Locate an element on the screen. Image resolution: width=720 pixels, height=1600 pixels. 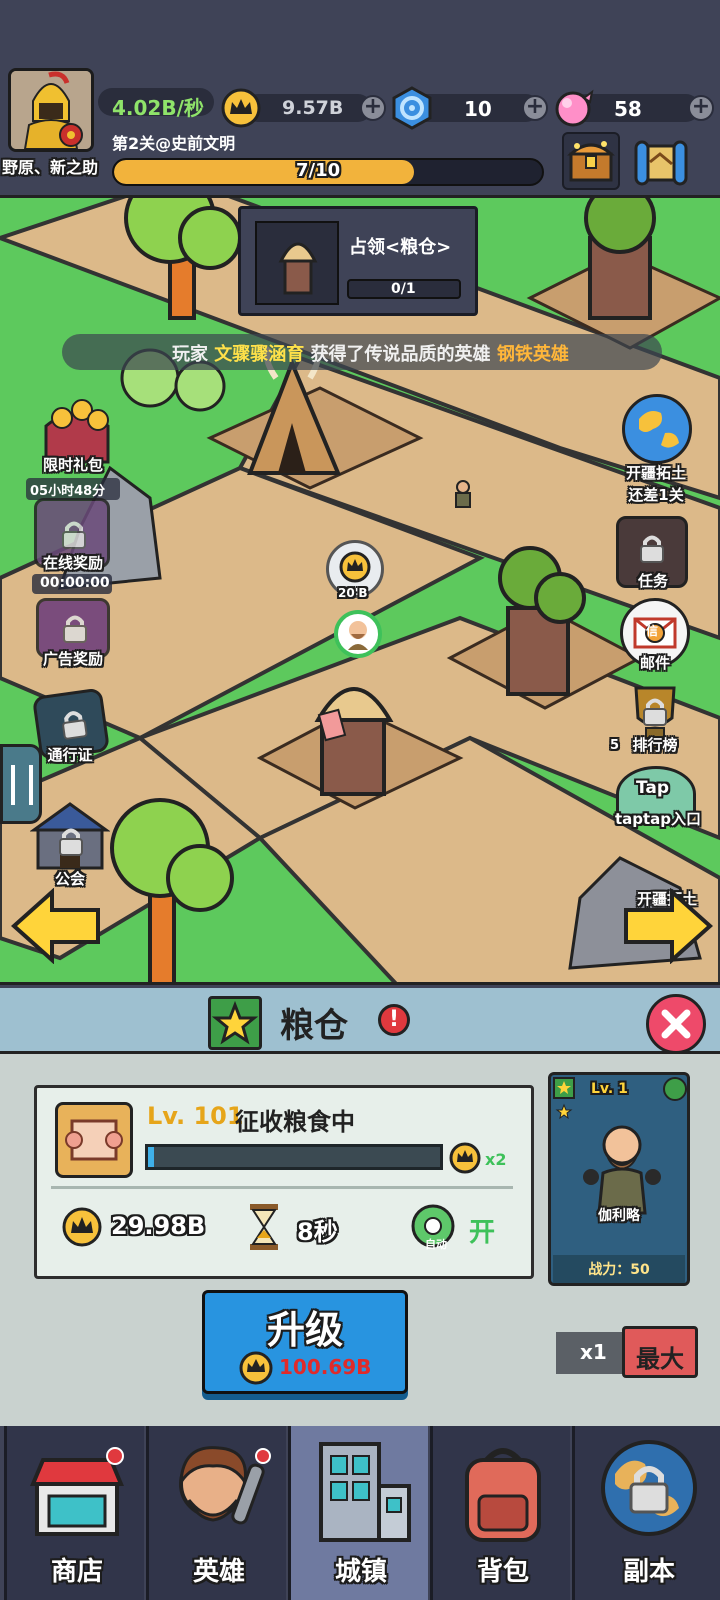
nav-town: 城镇 is located at coordinates (358, 1513).